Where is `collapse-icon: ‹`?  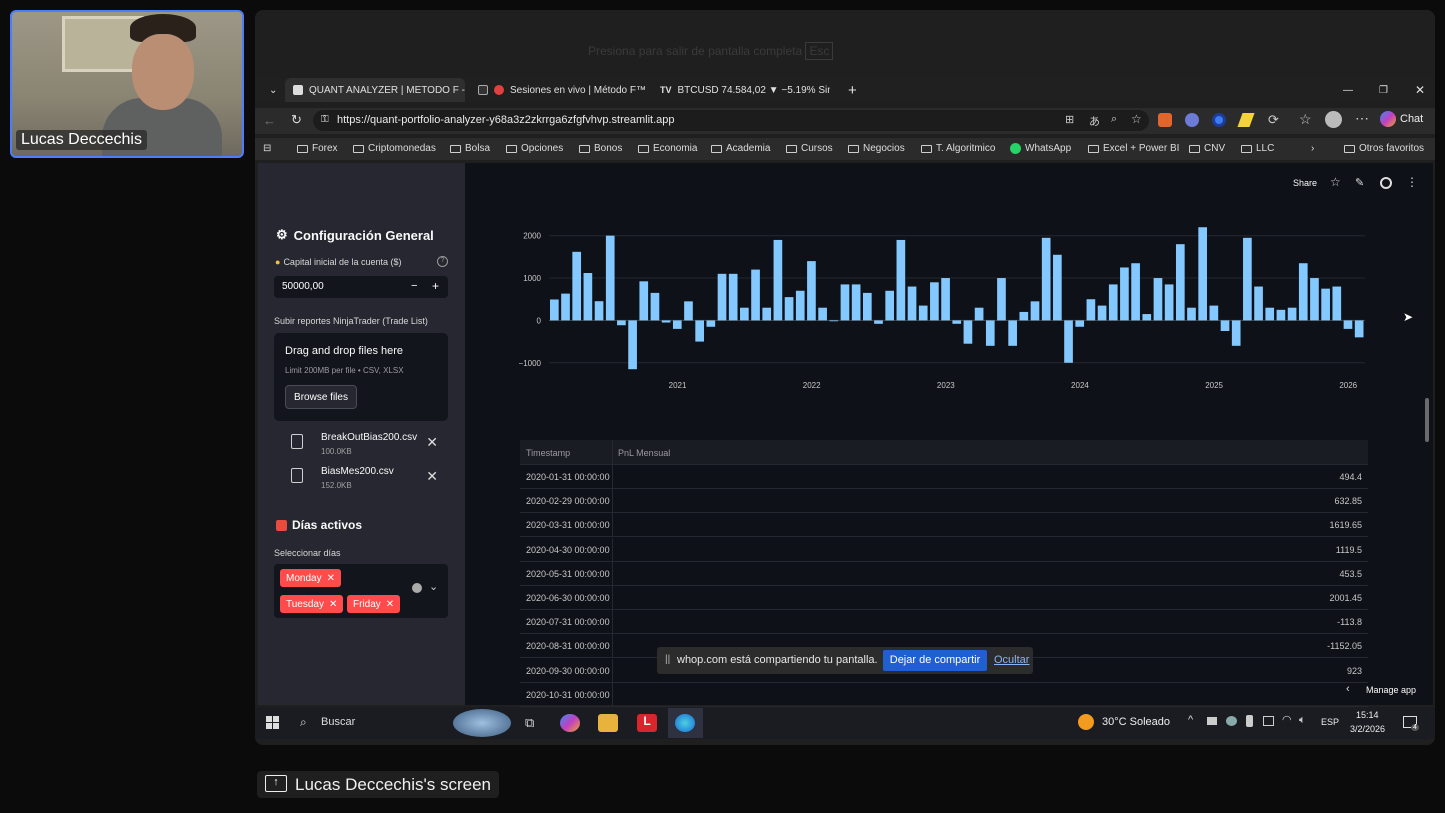 collapse-icon: ‹ is located at coordinates (1348, 689).